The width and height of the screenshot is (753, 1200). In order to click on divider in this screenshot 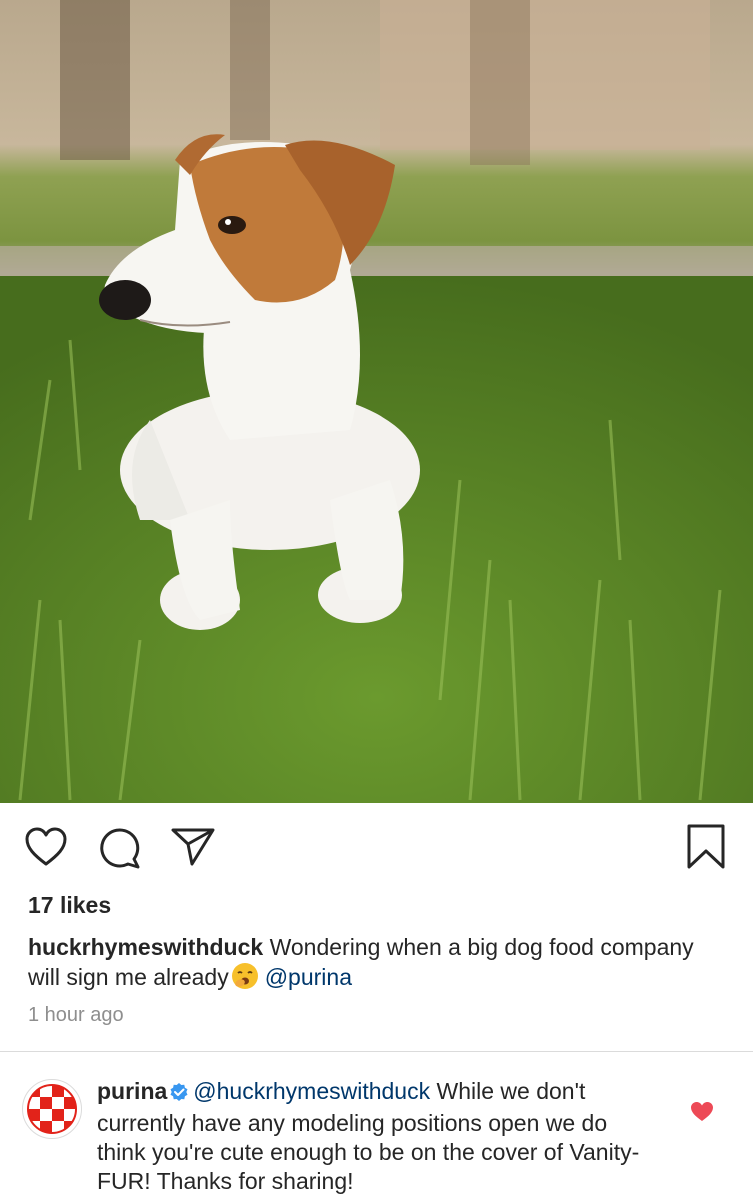, I will do `click(376, 1051)`.